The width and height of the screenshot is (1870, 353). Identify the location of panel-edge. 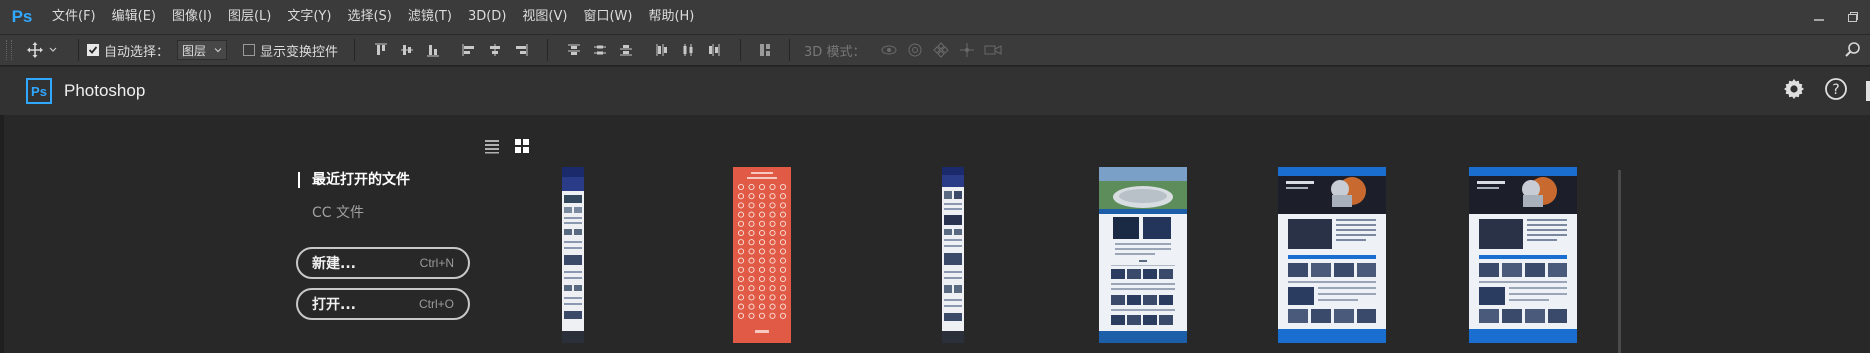
(1868, 91).